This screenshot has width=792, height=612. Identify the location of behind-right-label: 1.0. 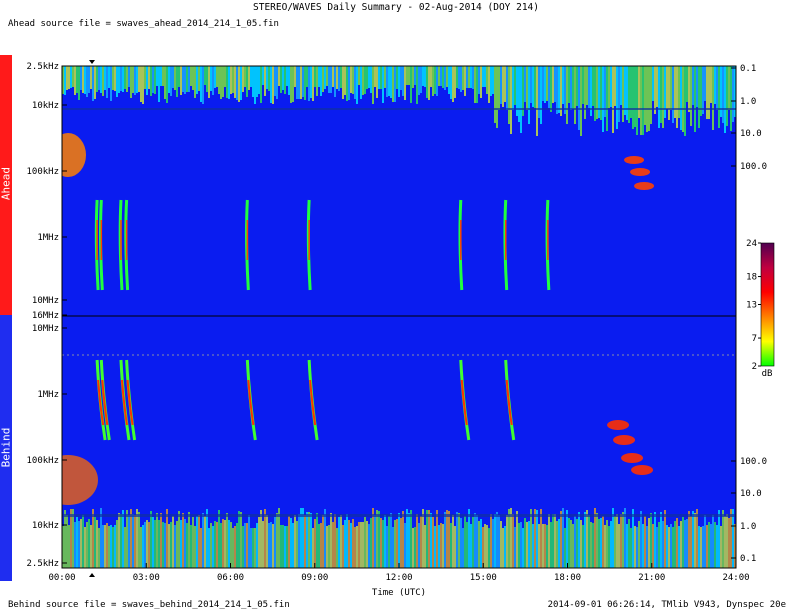
(748, 527).